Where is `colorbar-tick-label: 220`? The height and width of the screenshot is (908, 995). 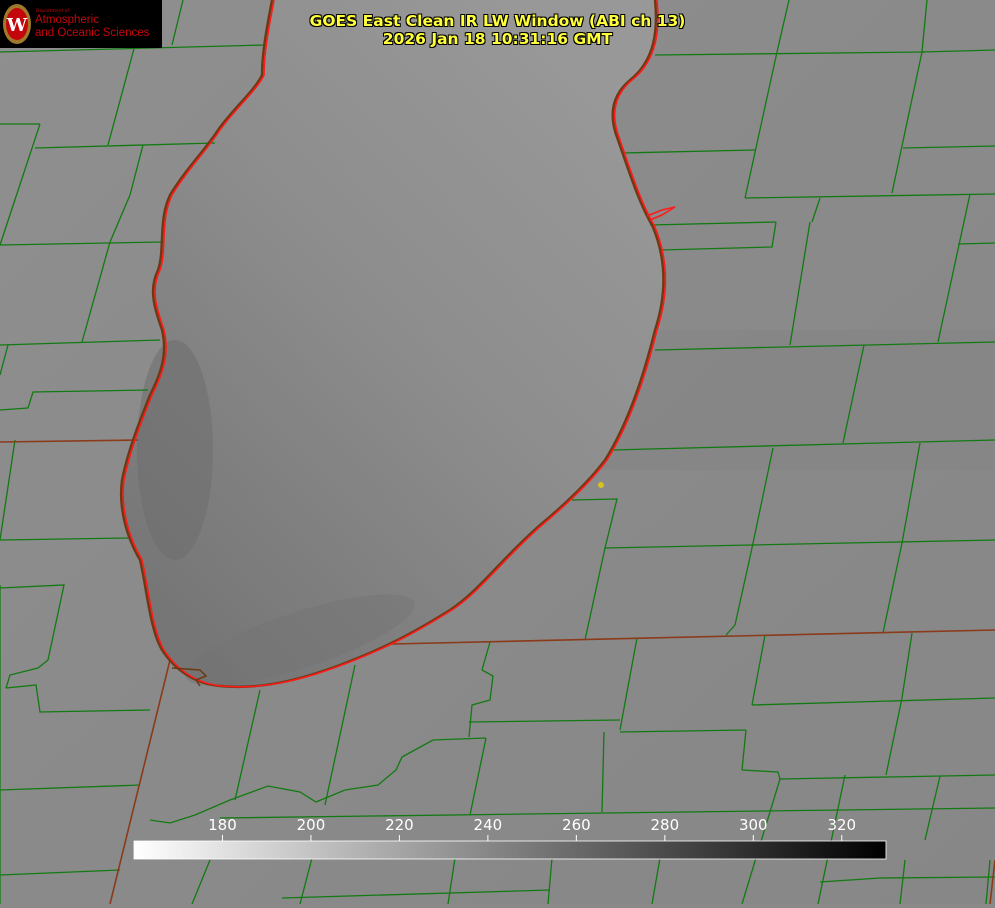
colorbar-tick-label: 220 is located at coordinates (399, 825).